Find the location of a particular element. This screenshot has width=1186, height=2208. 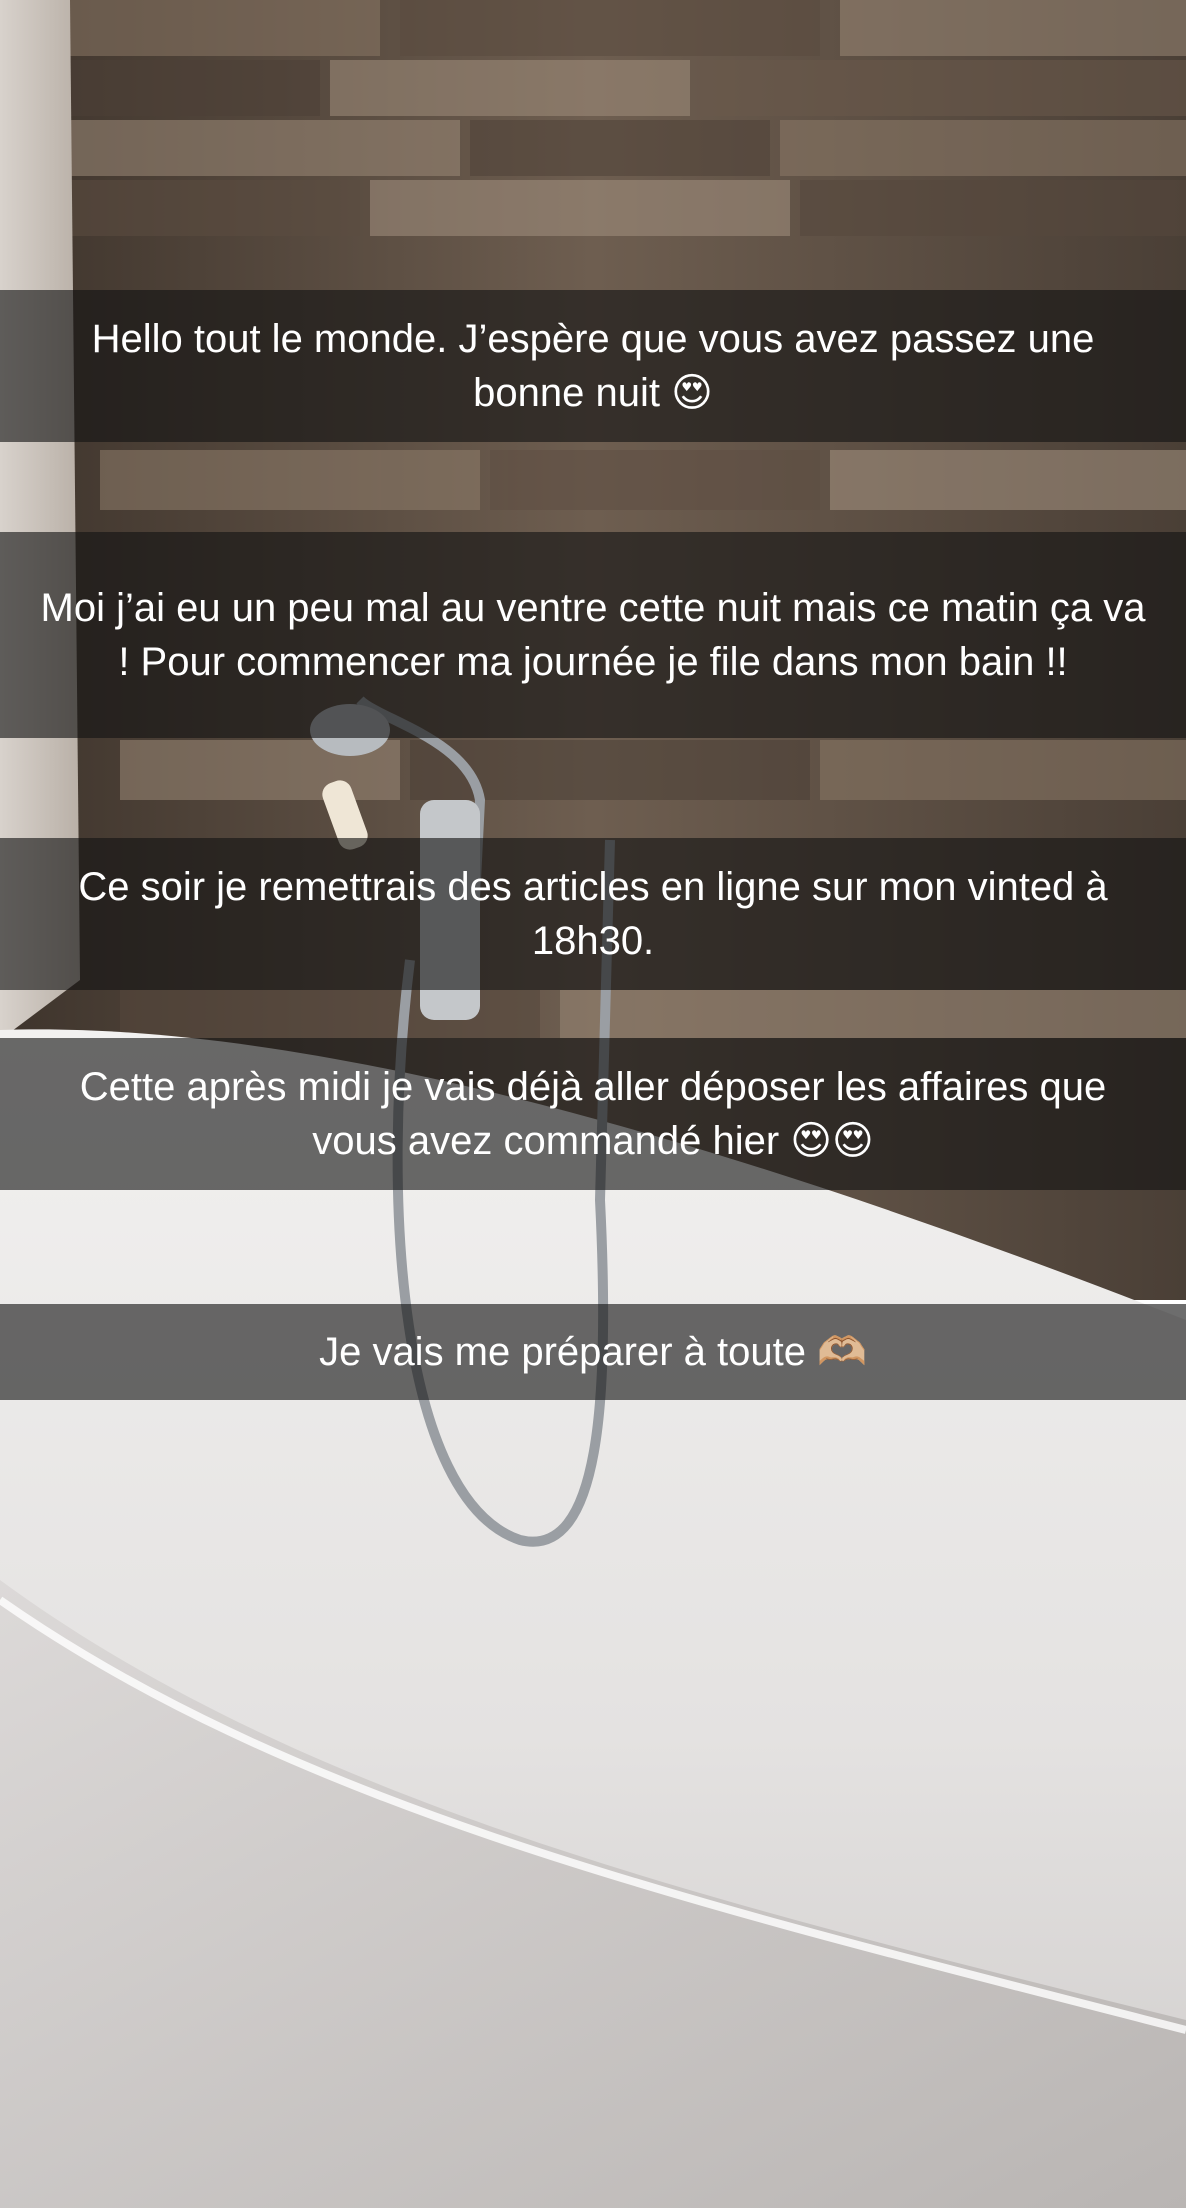

caption-bar: Je vais me préparer à toute 🫶🏼 is located at coordinates (593, 1352).